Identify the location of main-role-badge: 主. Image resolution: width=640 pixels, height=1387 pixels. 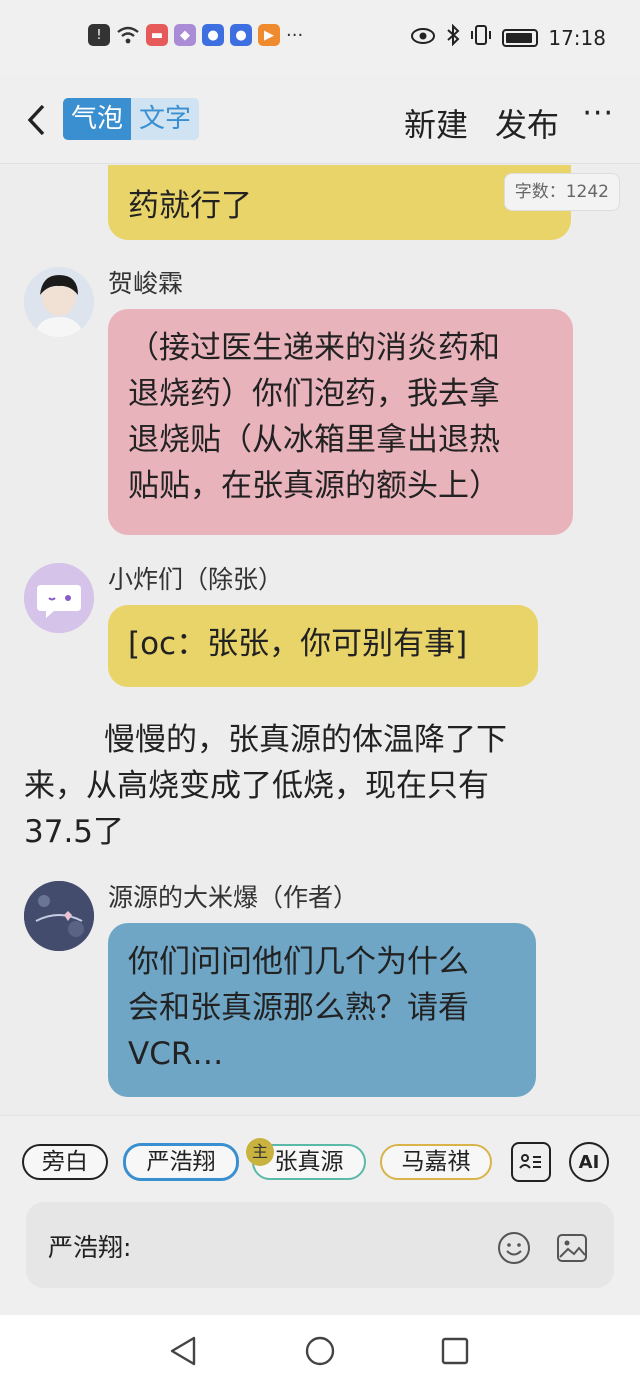
(260, 1152).